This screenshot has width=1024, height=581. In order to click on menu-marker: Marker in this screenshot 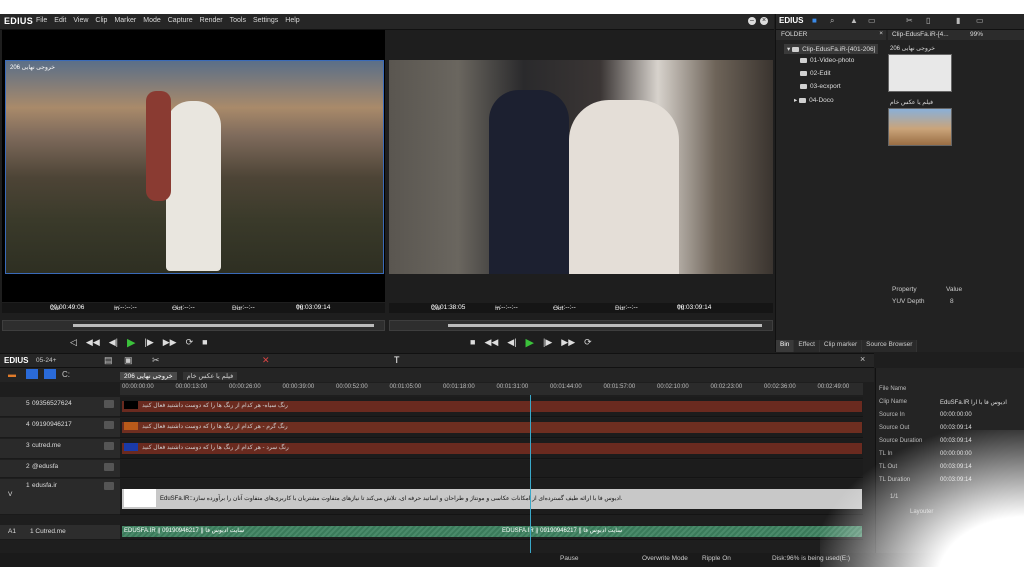, I will do `click(125, 20)`.